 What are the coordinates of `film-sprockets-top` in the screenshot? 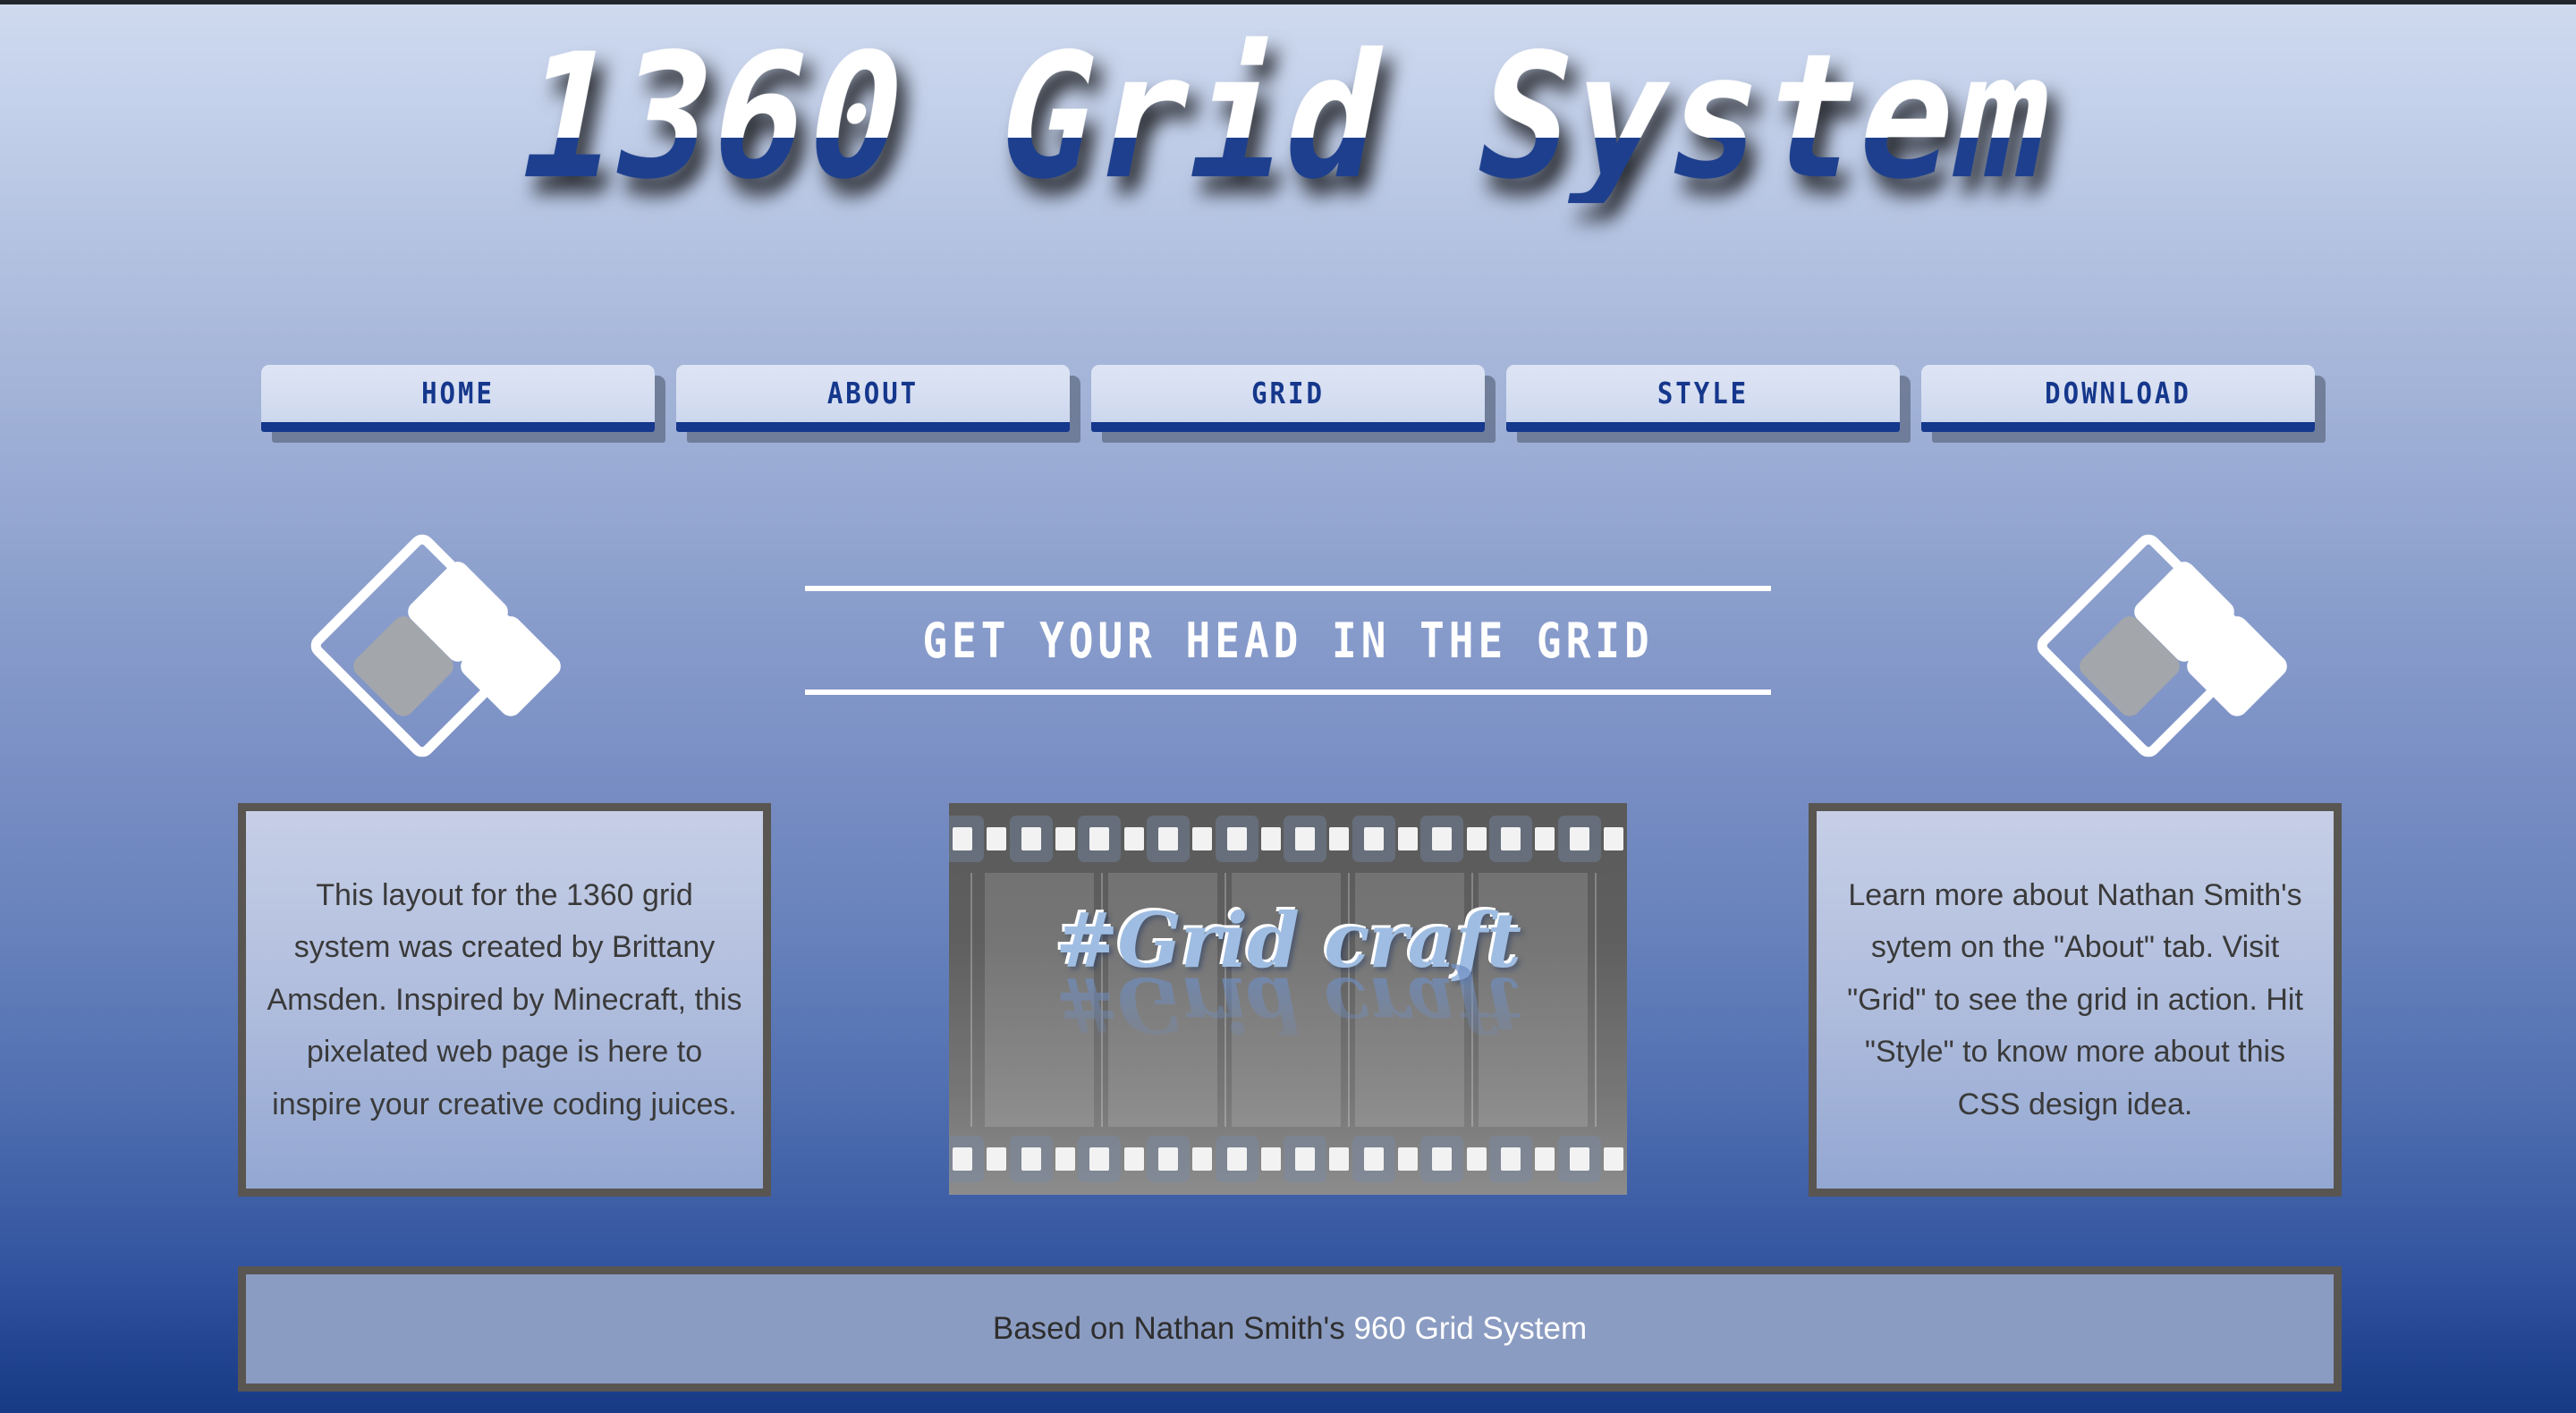 It's located at (1288, 839).